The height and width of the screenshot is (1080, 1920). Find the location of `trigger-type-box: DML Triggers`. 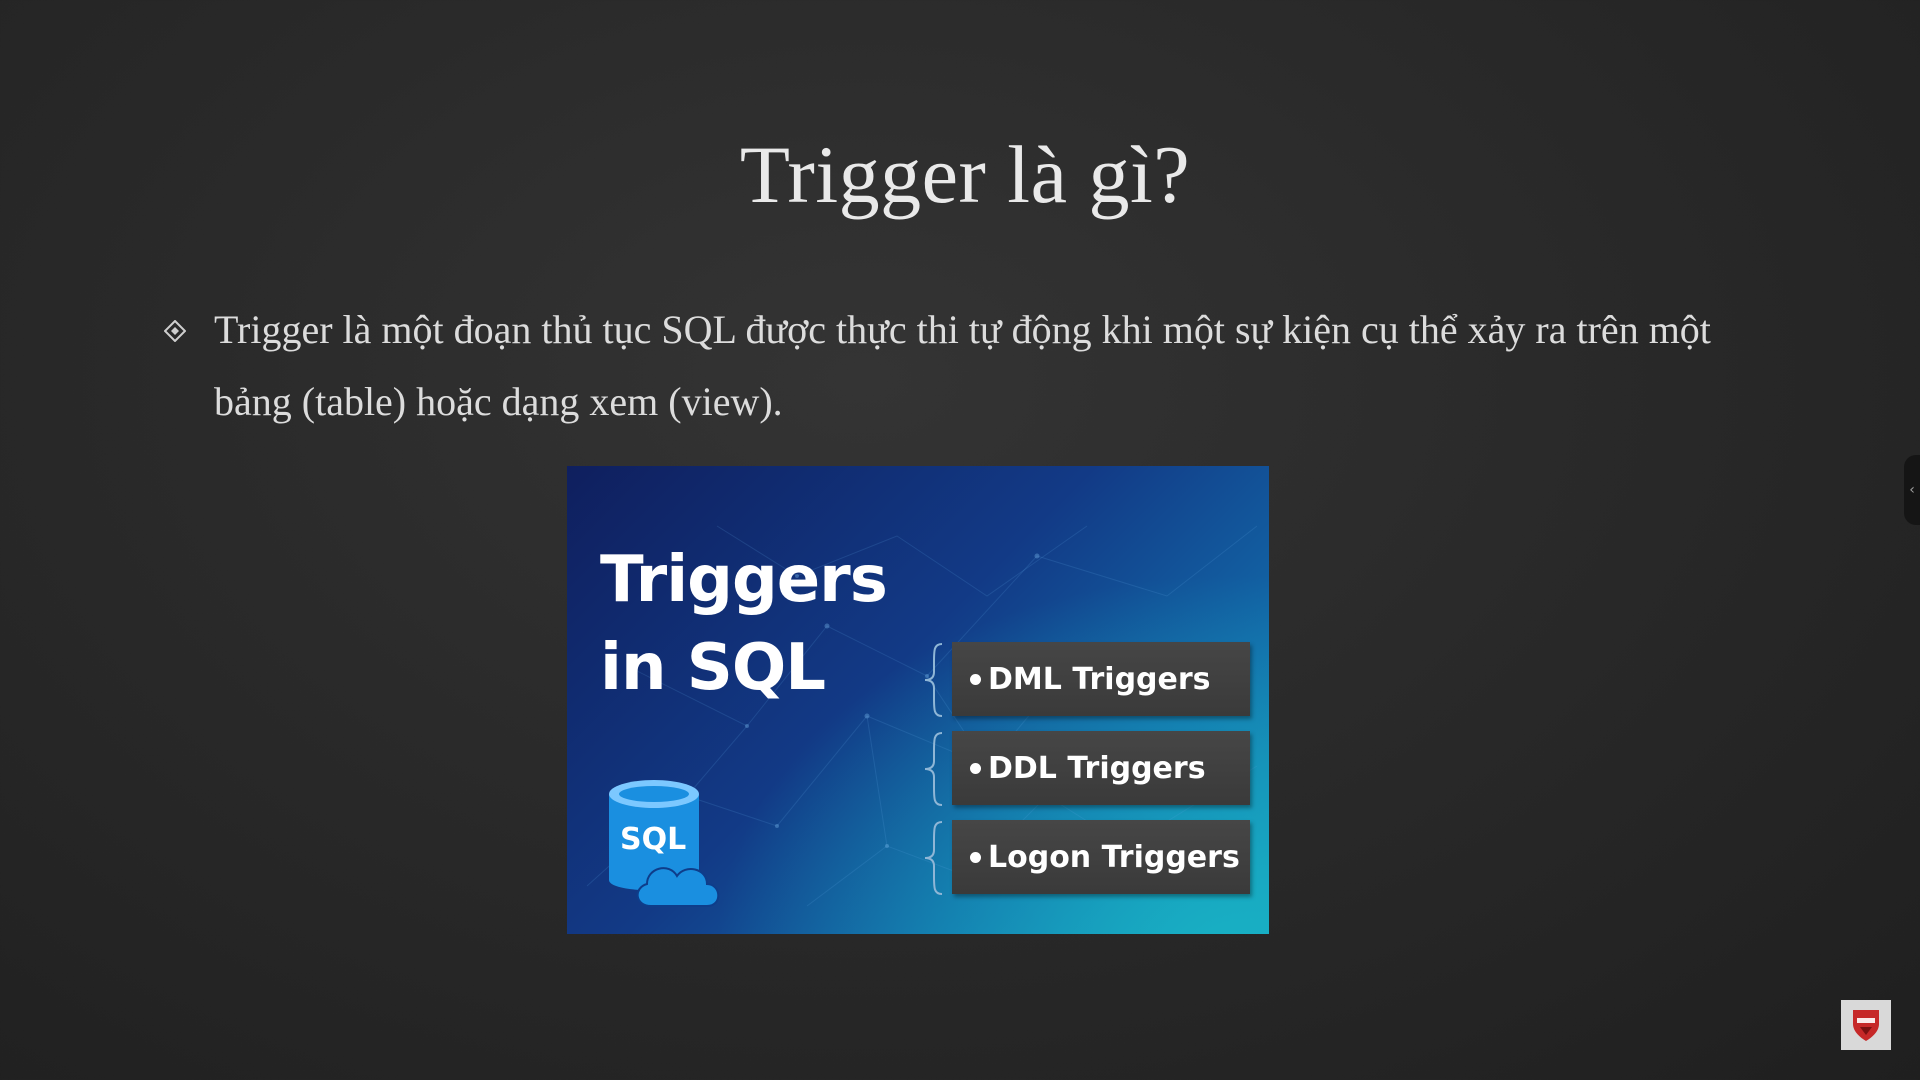

trigger-type-box: DML Triggers is located at coordinates (1101, 679).